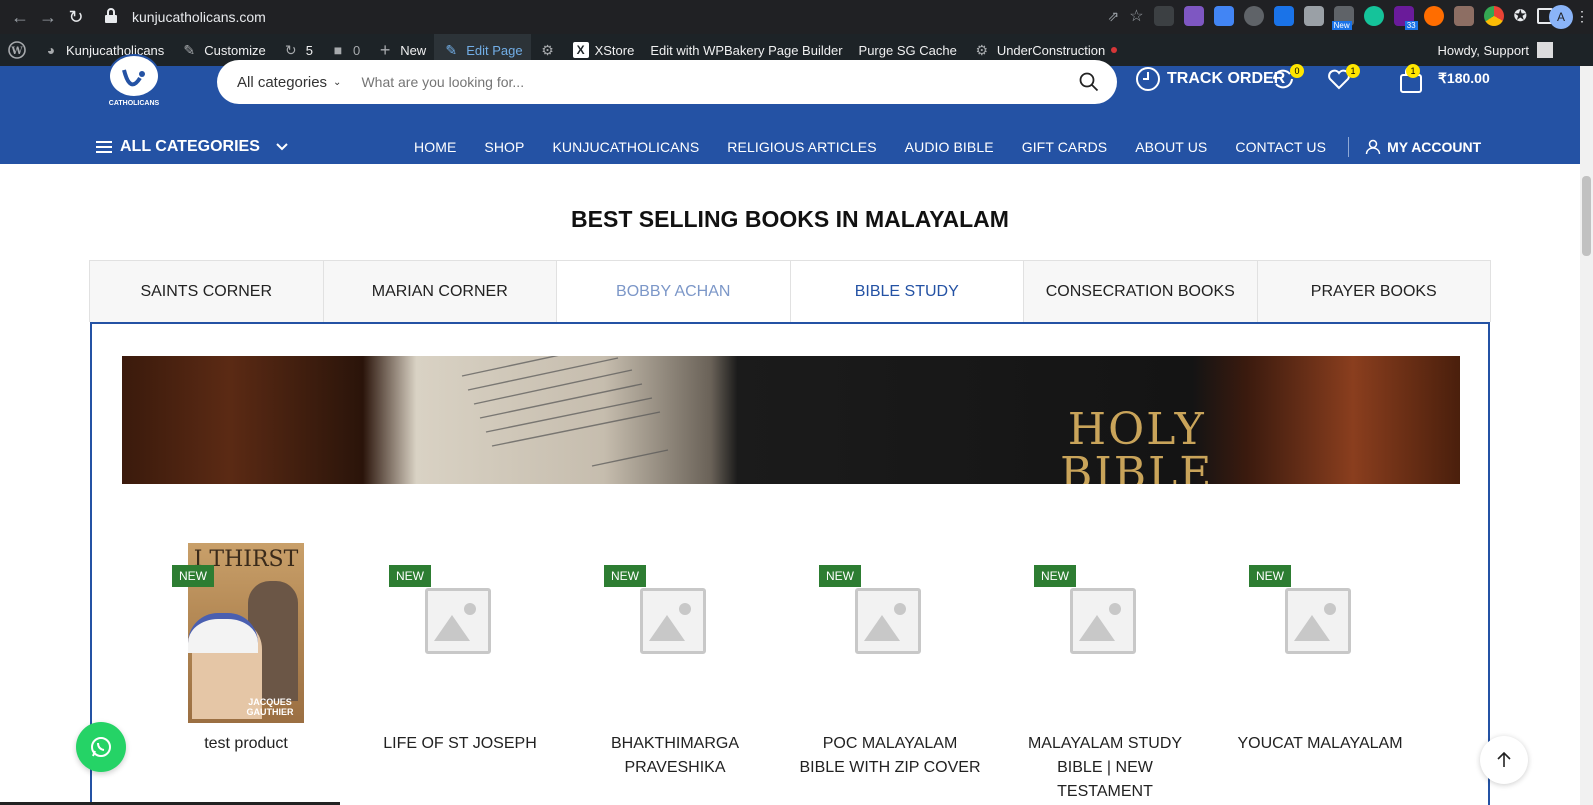 The width and height of the screenshot is (1593, 805). What do you see at coordinates (1065, 147) in the screenshot?
I see `nav-gift-cards: GIFT CARDS` at bounding box center [1065, 147].